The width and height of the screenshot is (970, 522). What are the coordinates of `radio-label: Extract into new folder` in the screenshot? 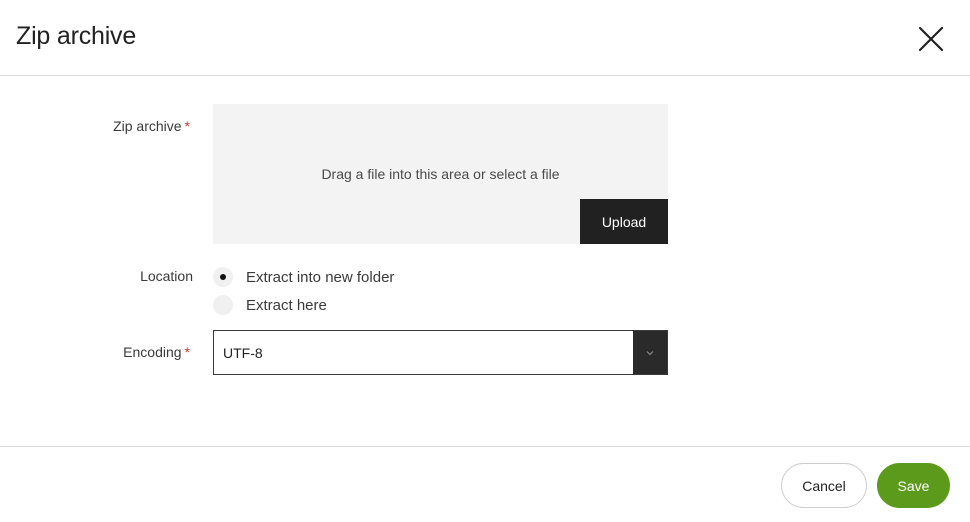 It's located at (320, 277).